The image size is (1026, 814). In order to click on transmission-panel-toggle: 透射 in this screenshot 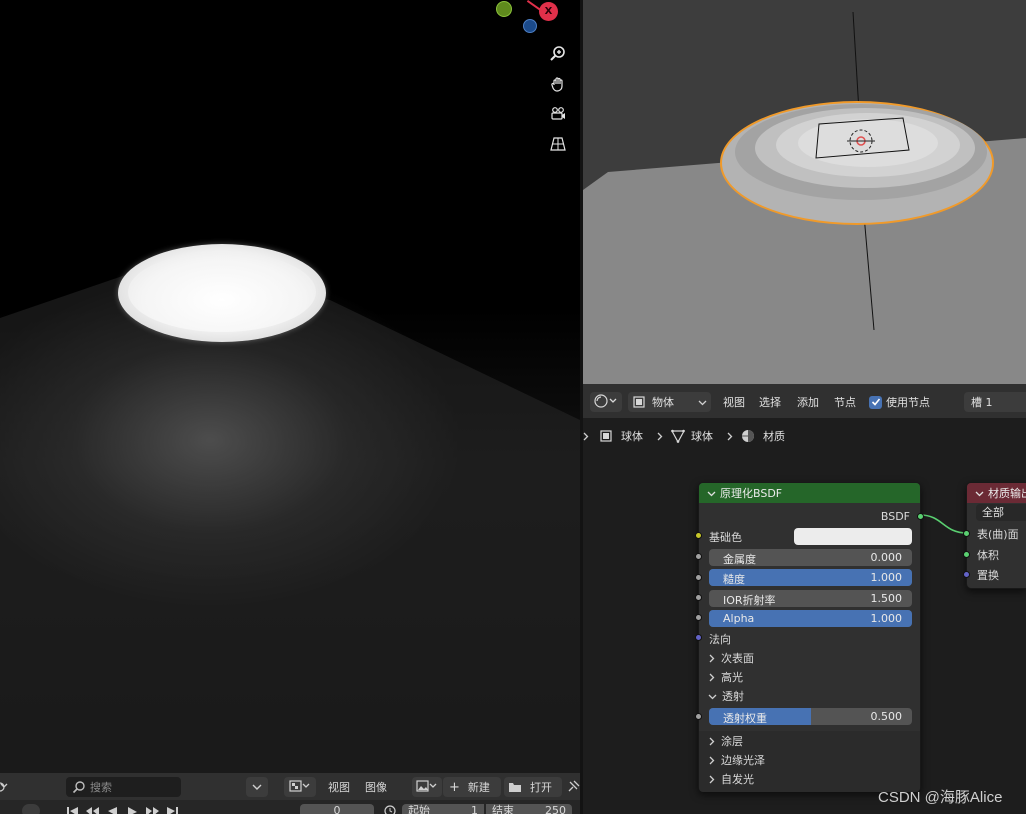, I will do `click(726, 696)`.